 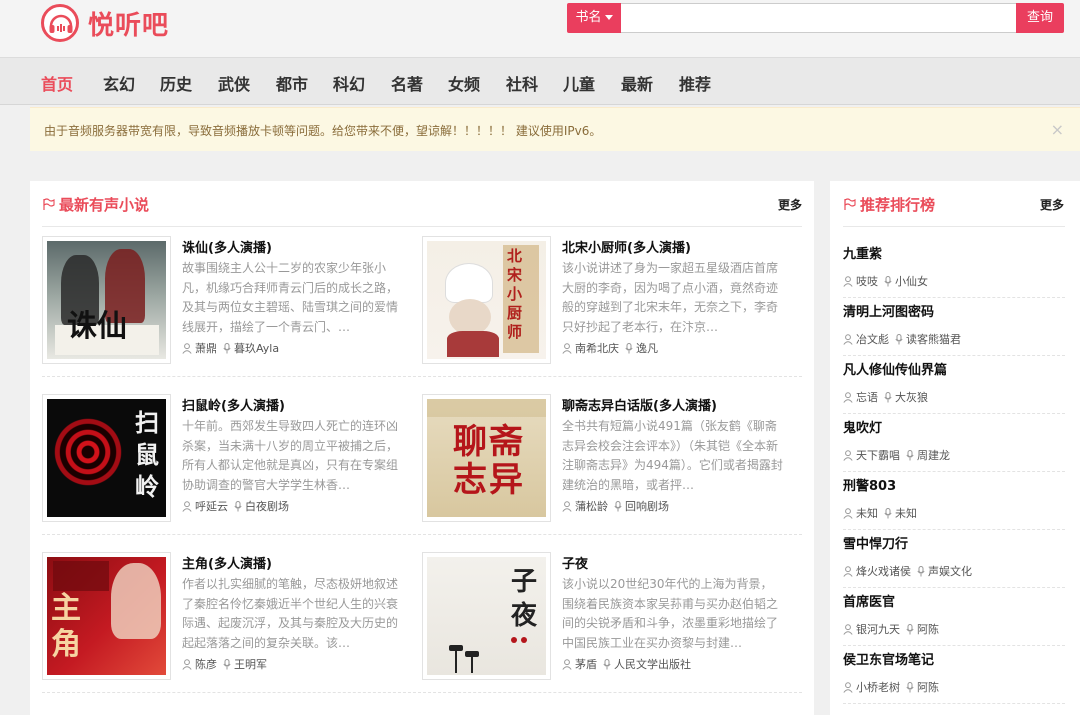 I want to click on book-title: 聊斋志异白话版(多人演播), so click(x=639, y=404).